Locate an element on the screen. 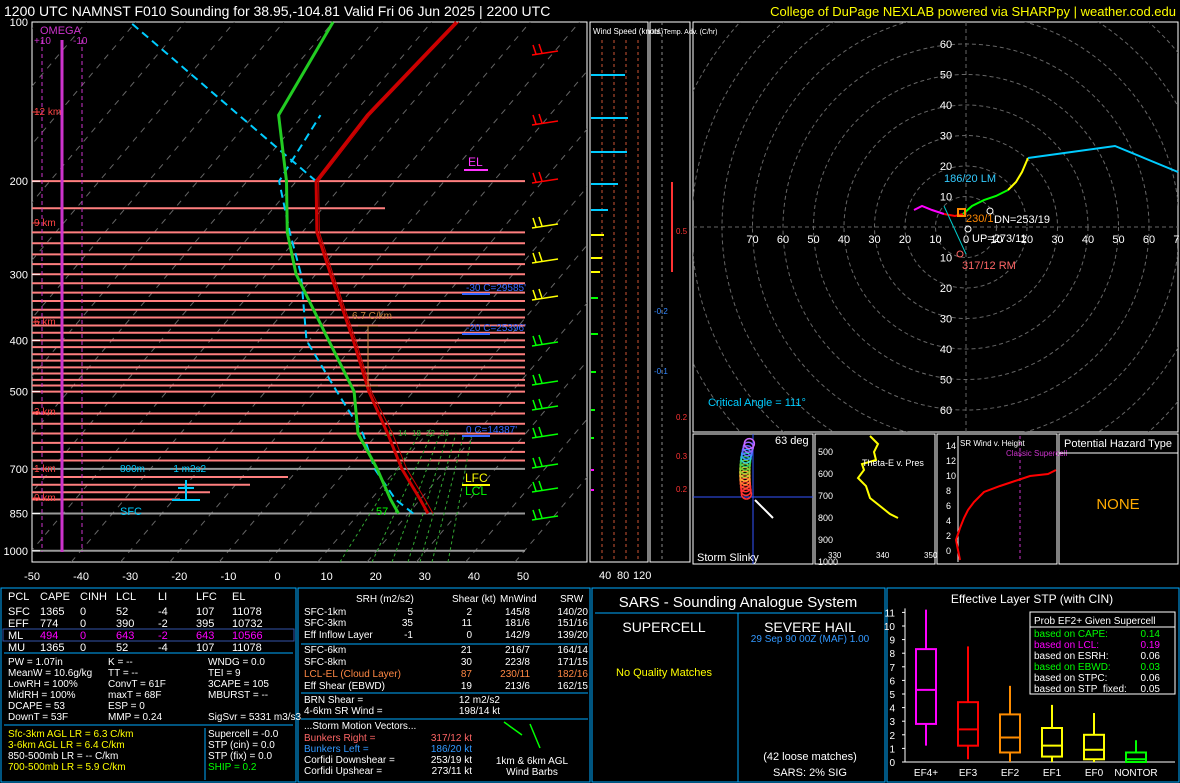 The height and width of the screenshot is (783, 1180). temperature-tick-30: 30 is located at coordinates (425, 577).